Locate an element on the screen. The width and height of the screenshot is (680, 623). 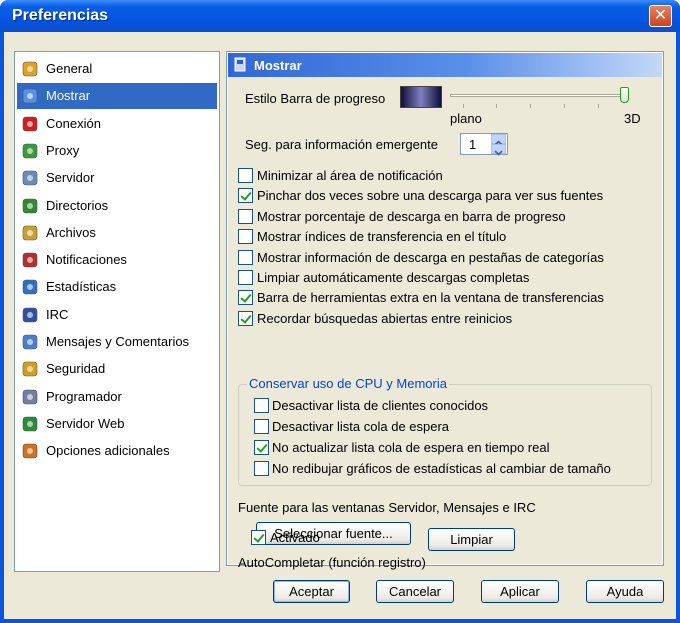
autocomplete-checkbox is located at coordinates (258, 537).